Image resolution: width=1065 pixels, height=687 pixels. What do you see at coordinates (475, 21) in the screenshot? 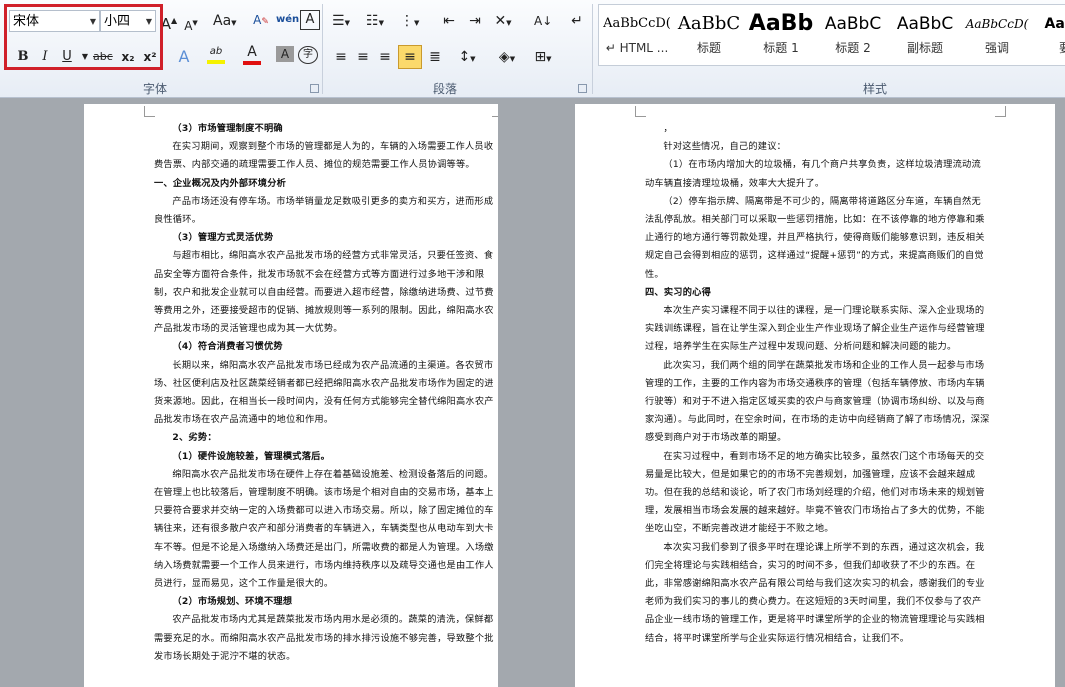
I see `increase-indent-icon: ⇥` at bounding box center [475, 21].